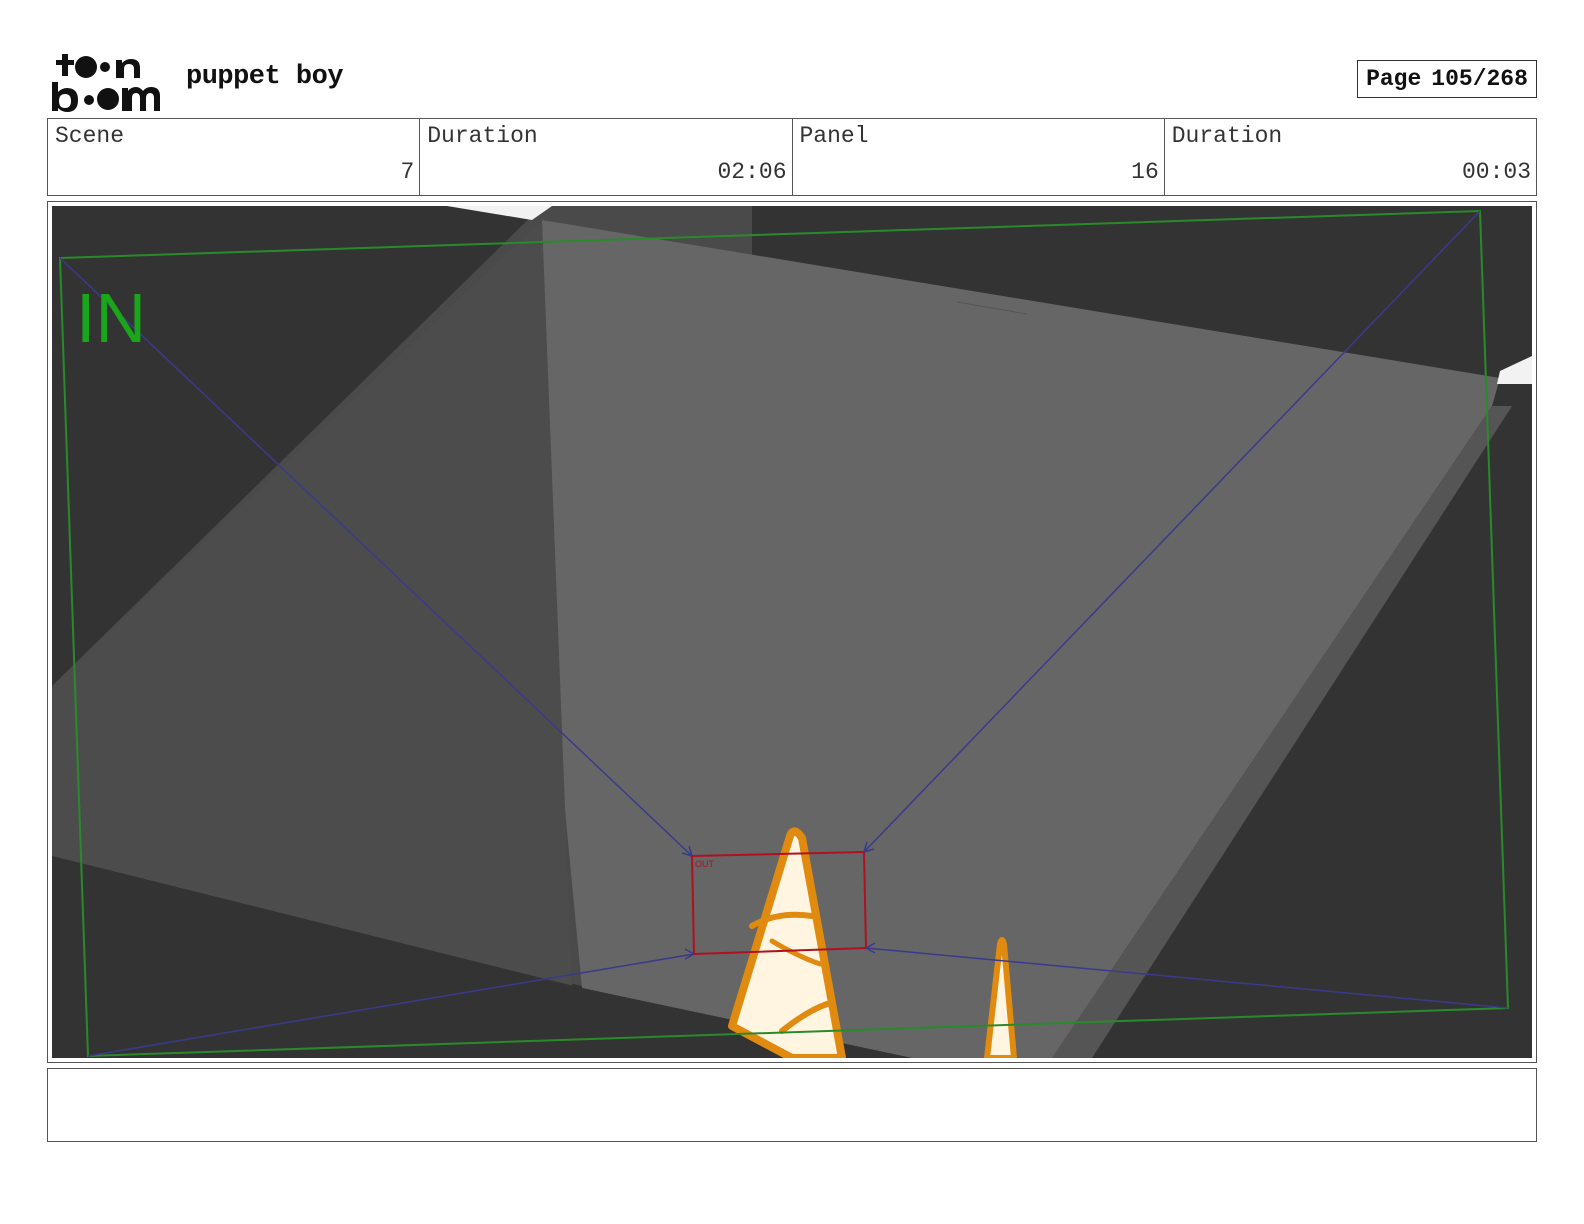 This screenshot has height=1224, width=1584. What do you see at coordinates (111, 318) in the screenshot?
I see `in-marker: IN` at bounding box center [111, 318].